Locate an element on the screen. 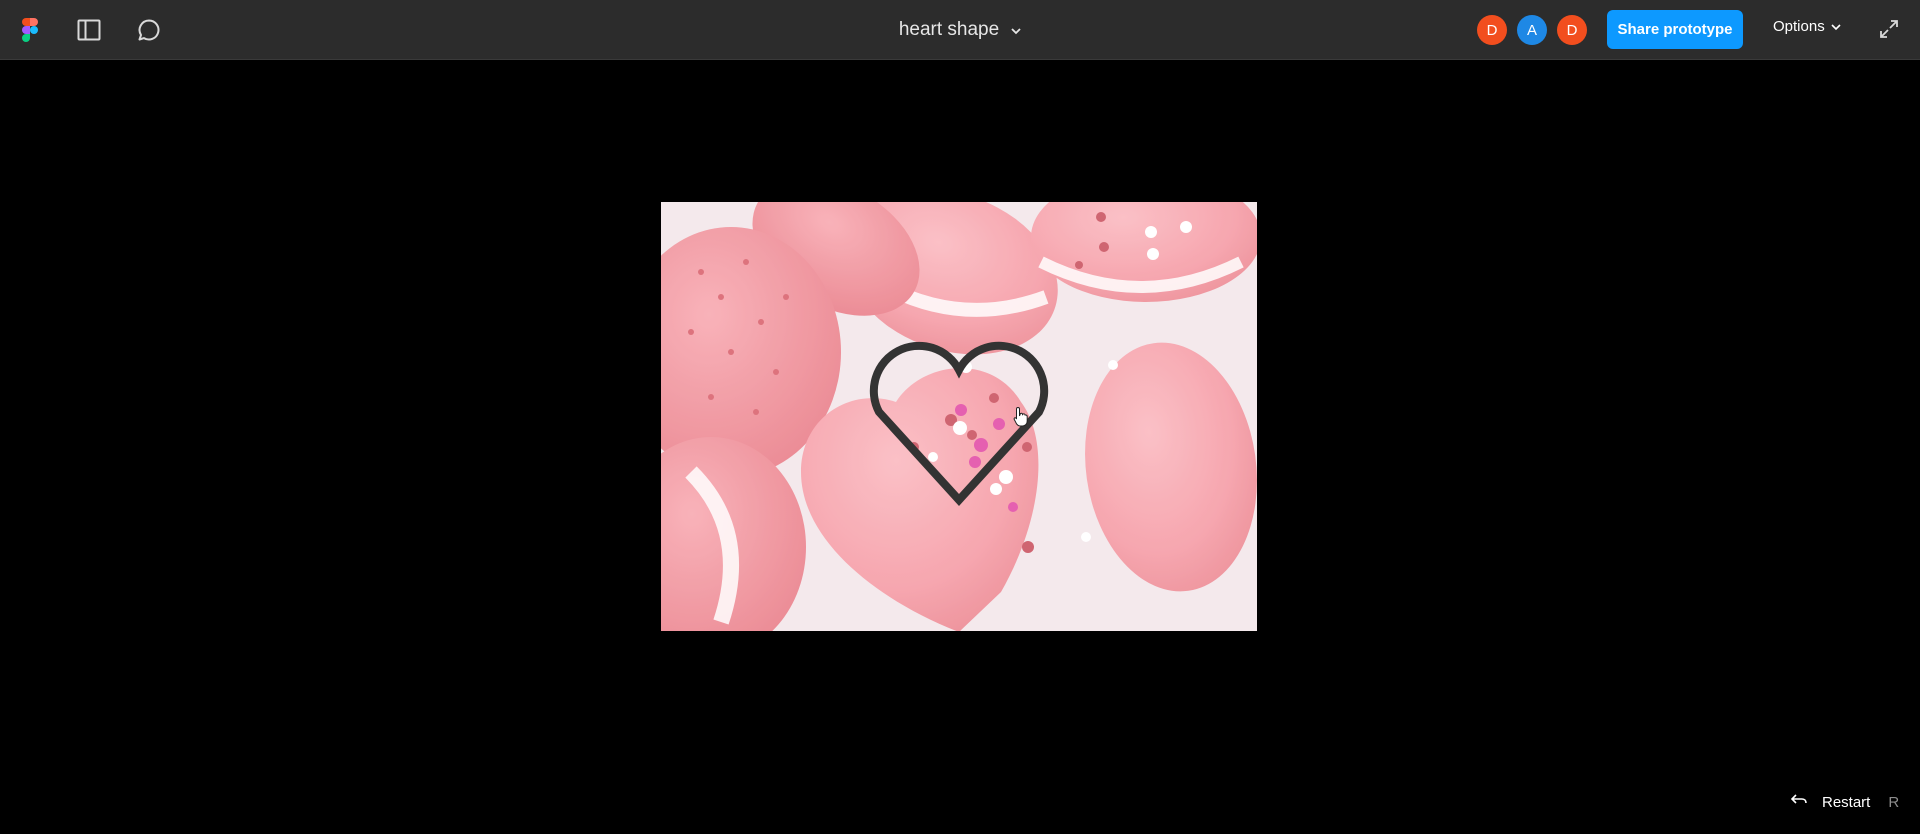  figma-logo-icon is located at coordinates (30, 30).